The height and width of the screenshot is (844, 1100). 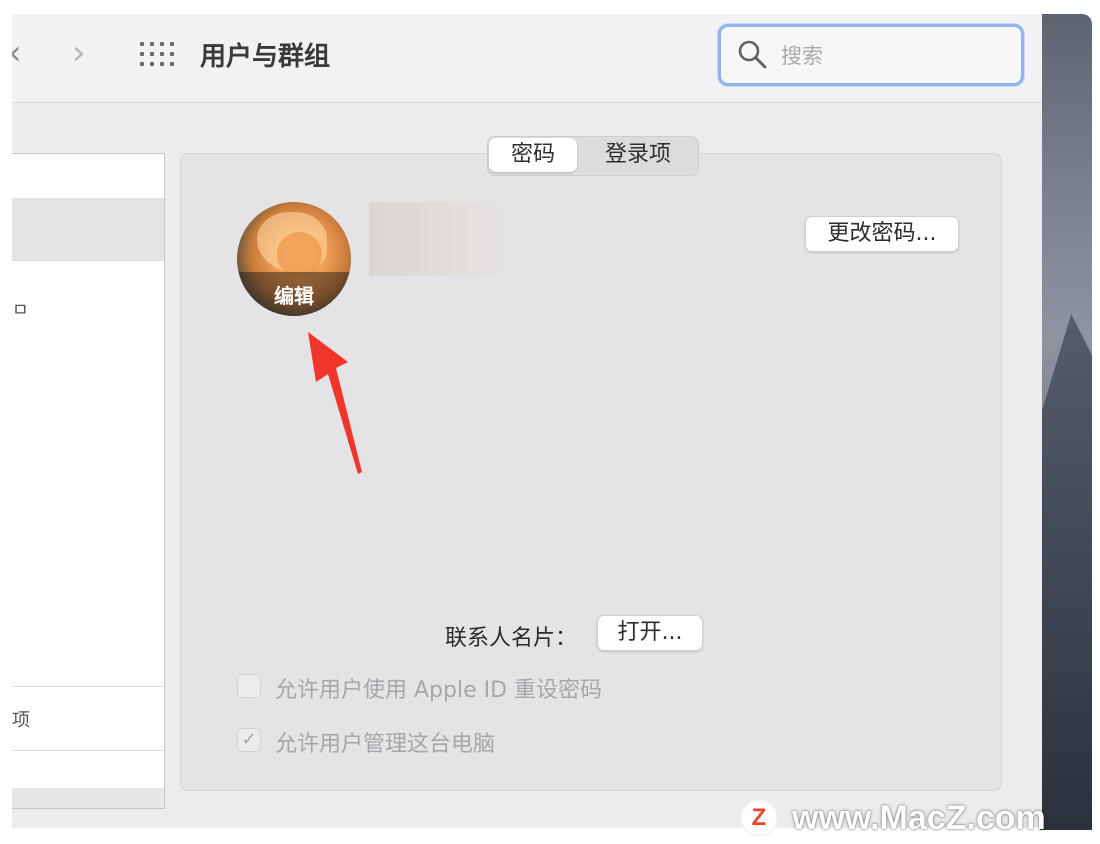 I want to click on option-label: 允许用户管理这台电脑, so click(x=385, y=744).